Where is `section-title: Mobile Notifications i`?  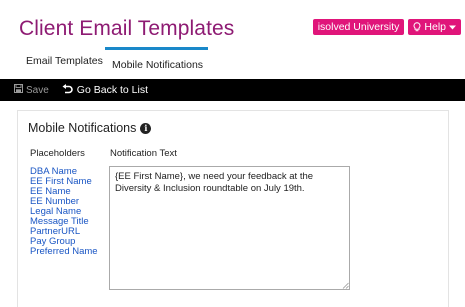
section-title: Mobile Notifications i is located at coordinates (90, 128).